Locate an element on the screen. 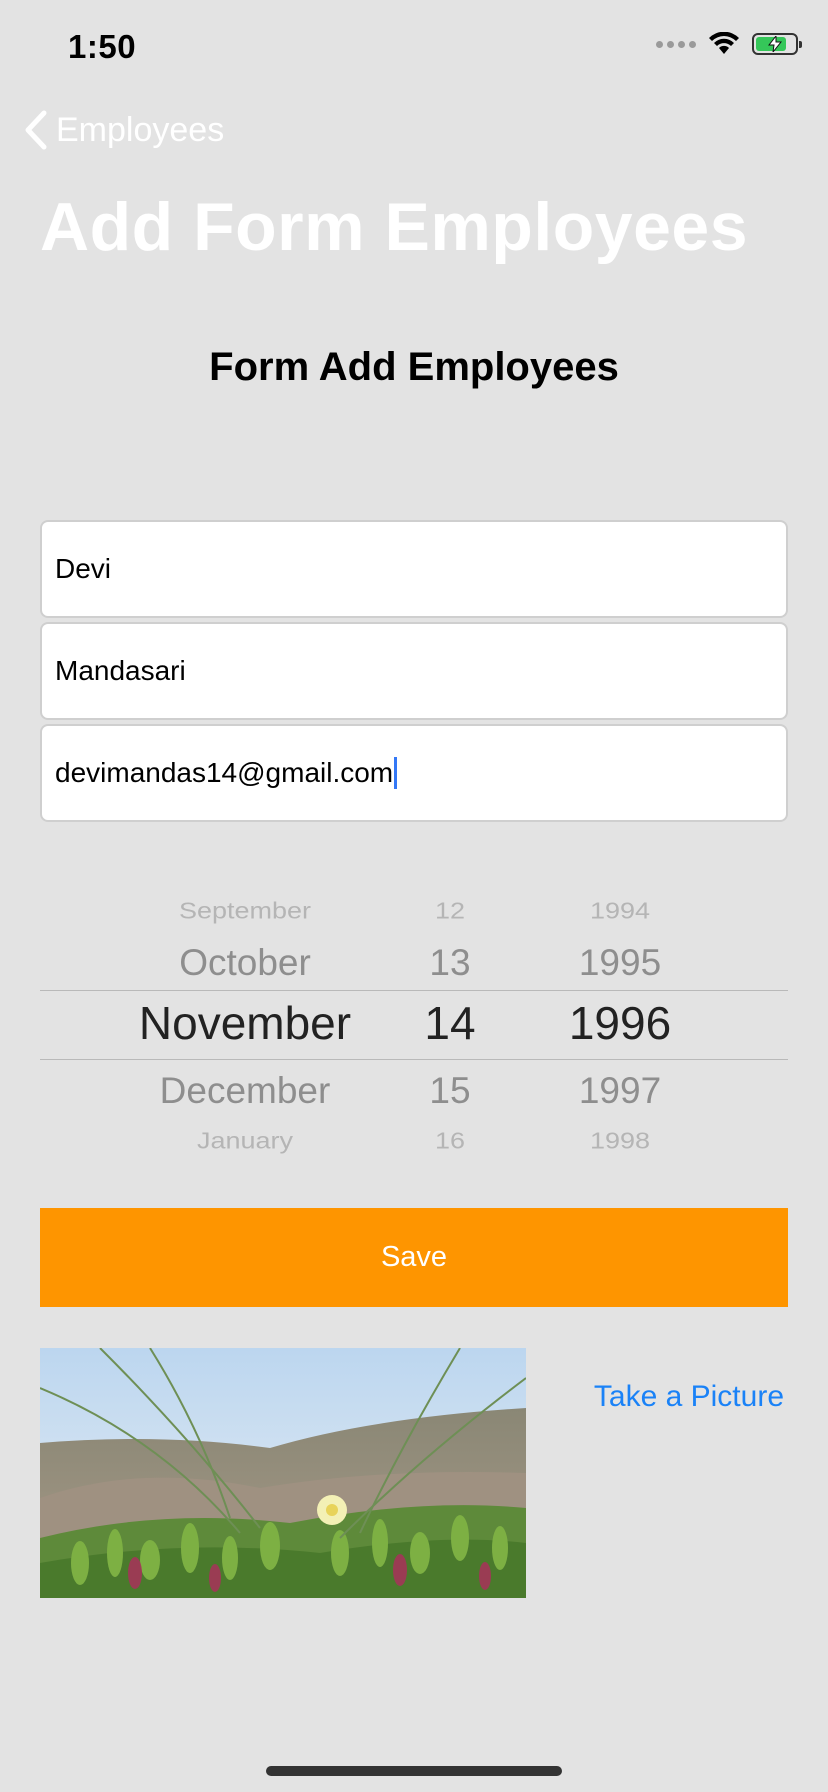 This screenshot has width=828, height=1792. back-button: Employees is located at coordinates (124, 130).